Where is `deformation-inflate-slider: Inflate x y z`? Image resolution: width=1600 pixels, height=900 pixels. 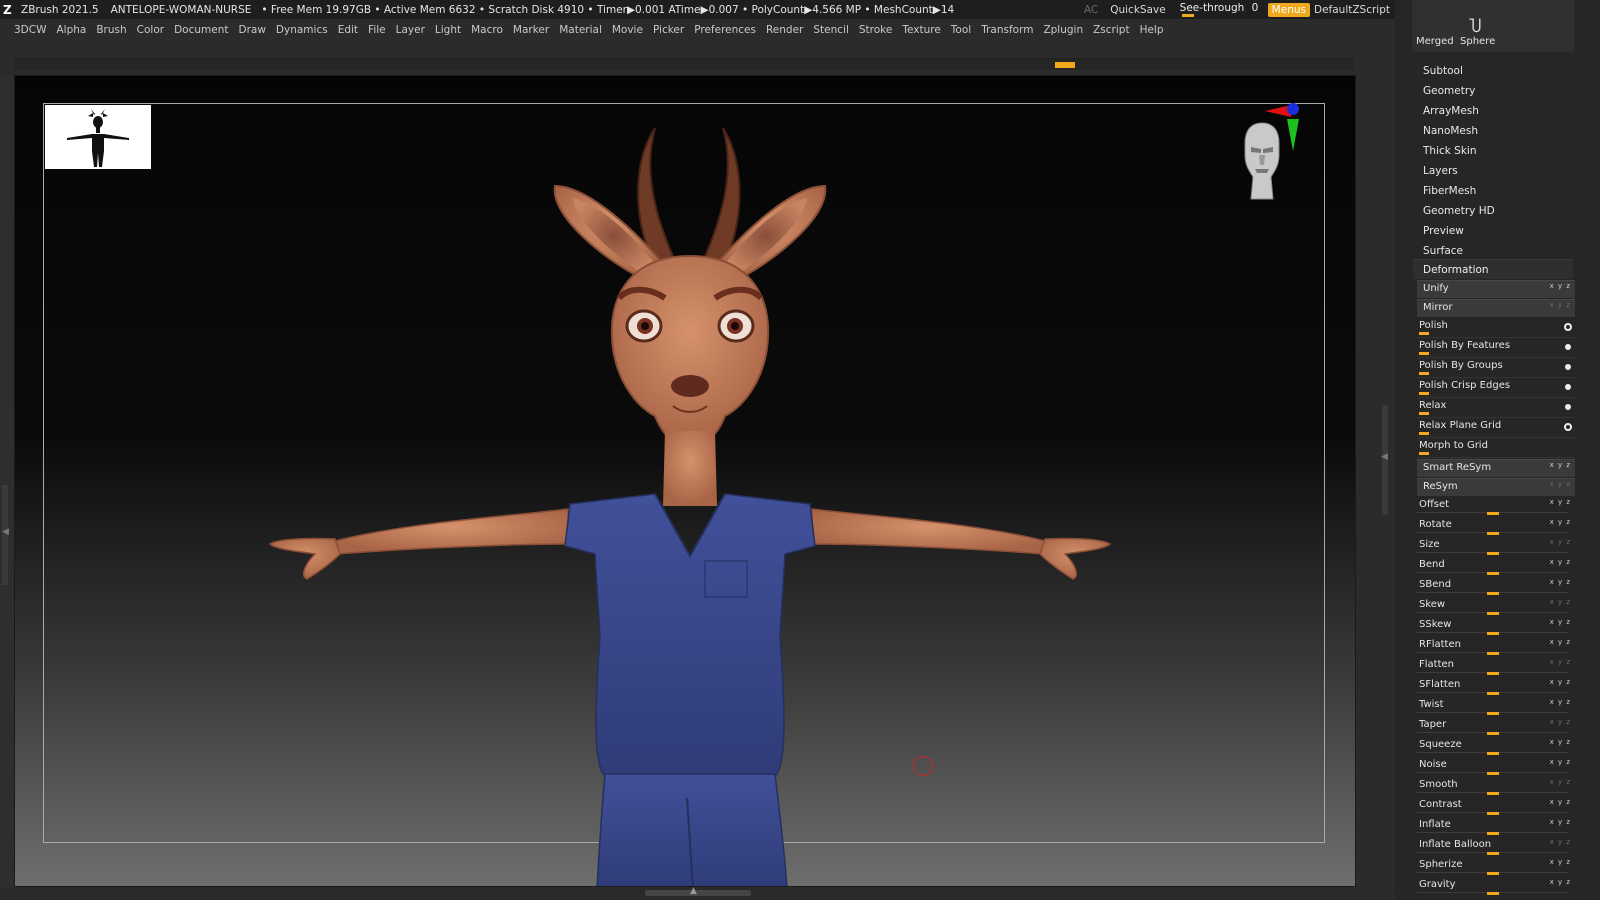
deformation-inflate-slider: Inflate x y z is located at coordinates (1496, 827).